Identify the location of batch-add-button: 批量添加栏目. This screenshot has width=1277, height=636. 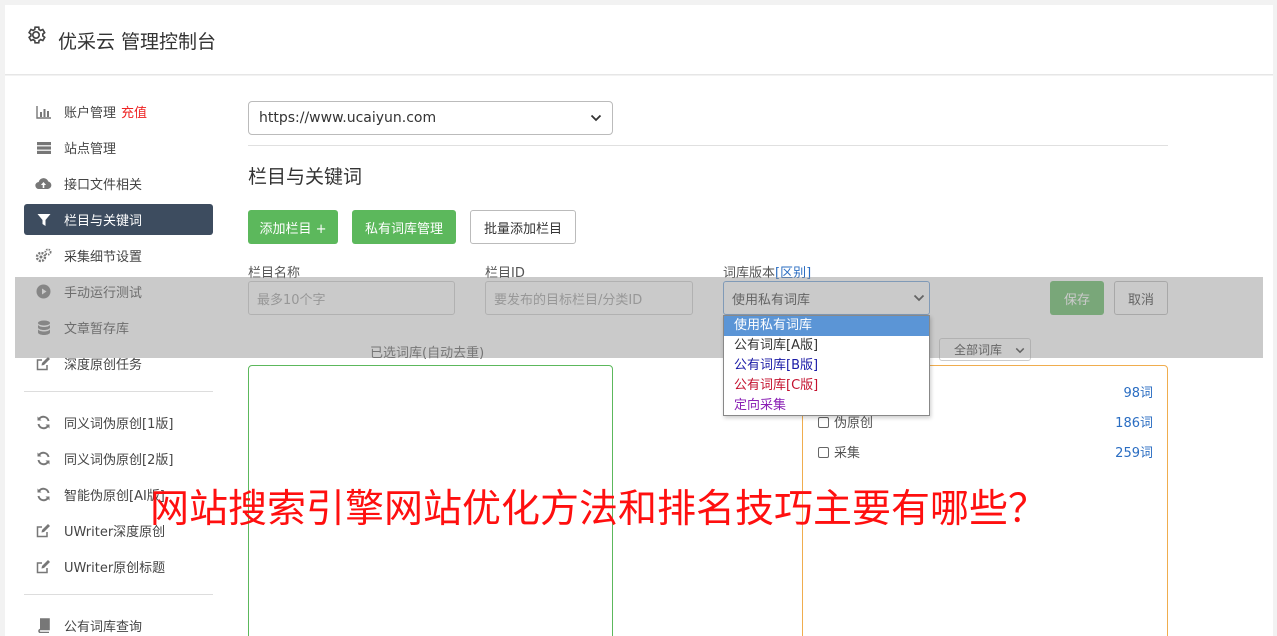
(523, 227).